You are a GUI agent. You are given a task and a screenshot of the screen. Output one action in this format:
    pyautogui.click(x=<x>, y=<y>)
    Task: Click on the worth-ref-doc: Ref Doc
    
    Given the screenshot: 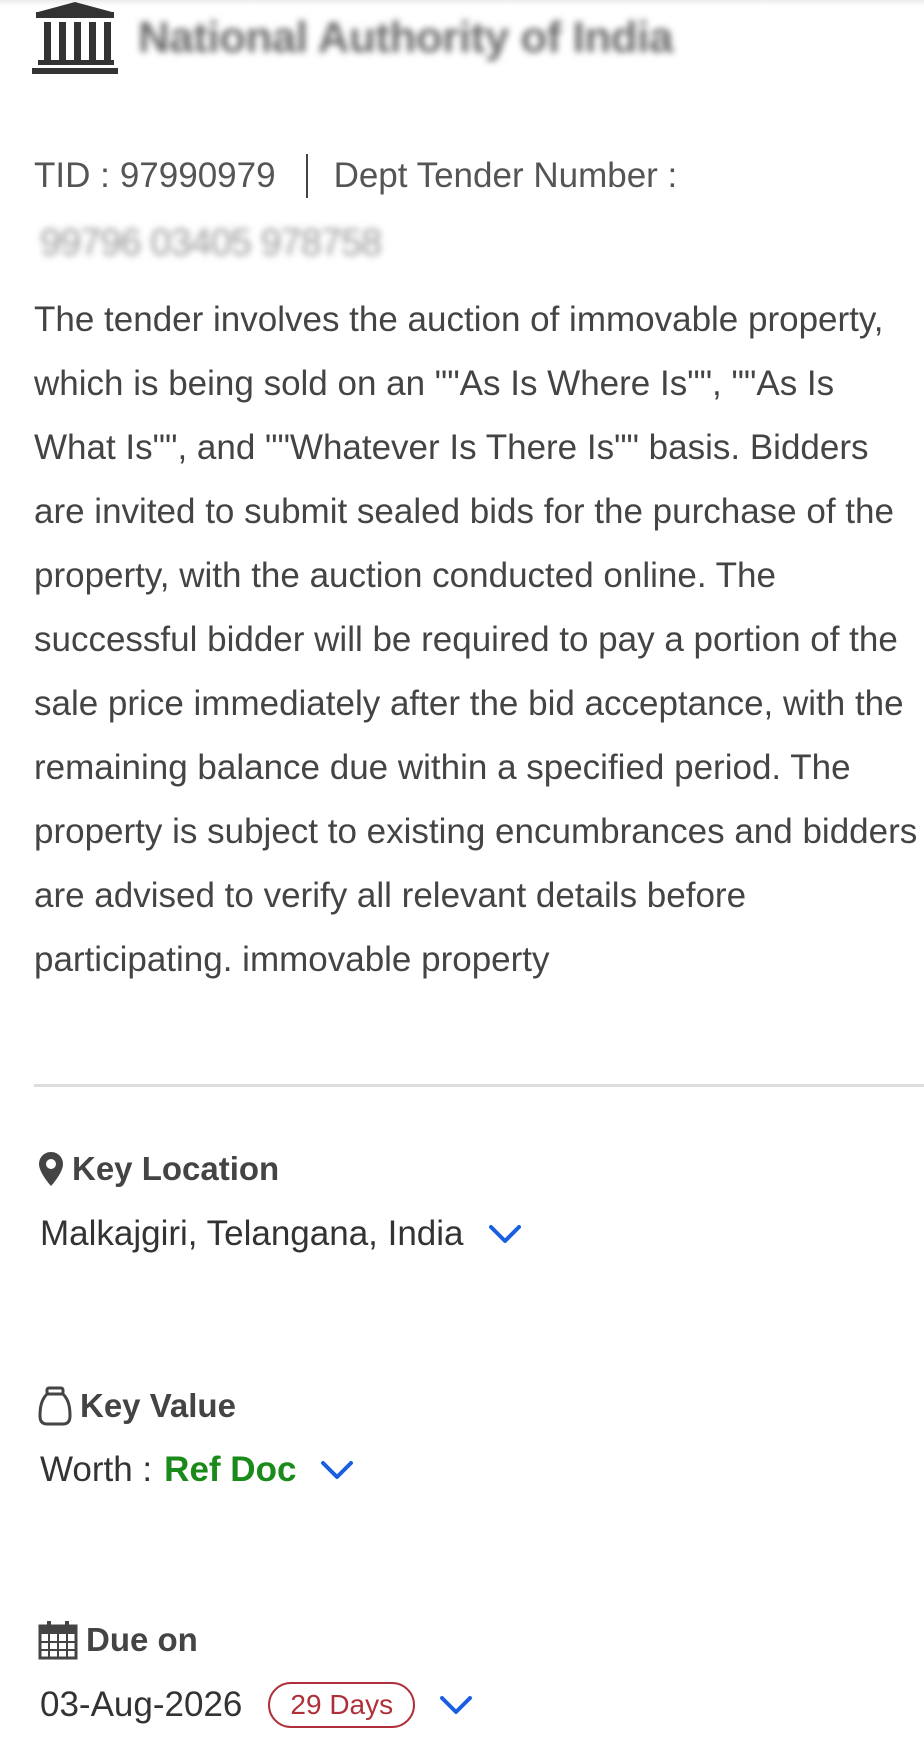 What is the action you would take?
    pyautogui.click(x=230, y=1470)
    